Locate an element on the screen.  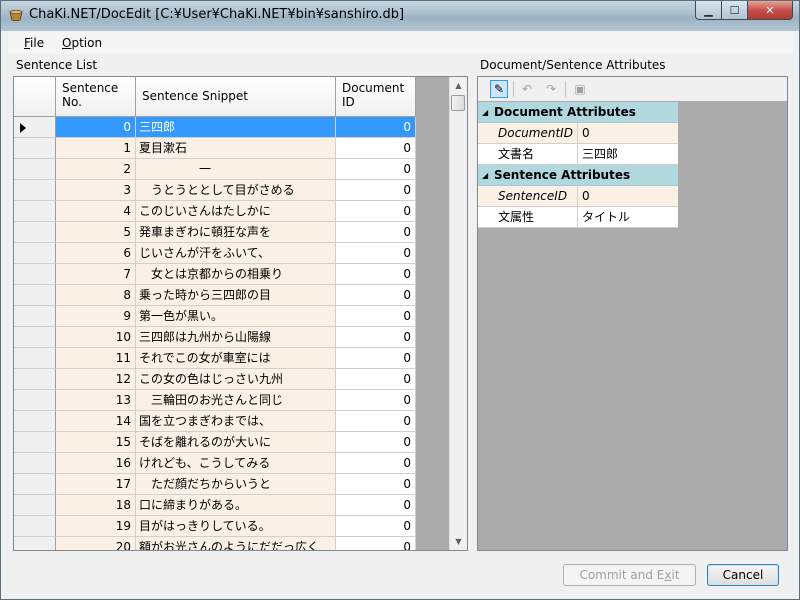
cell-snippet: 発車まぎわに頓狂な声を is located at coordinates (236, 232).